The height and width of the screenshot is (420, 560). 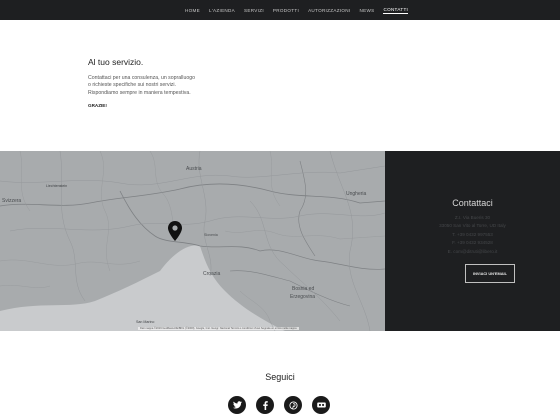 I want to click on social-links, so click(x=284, y=405).